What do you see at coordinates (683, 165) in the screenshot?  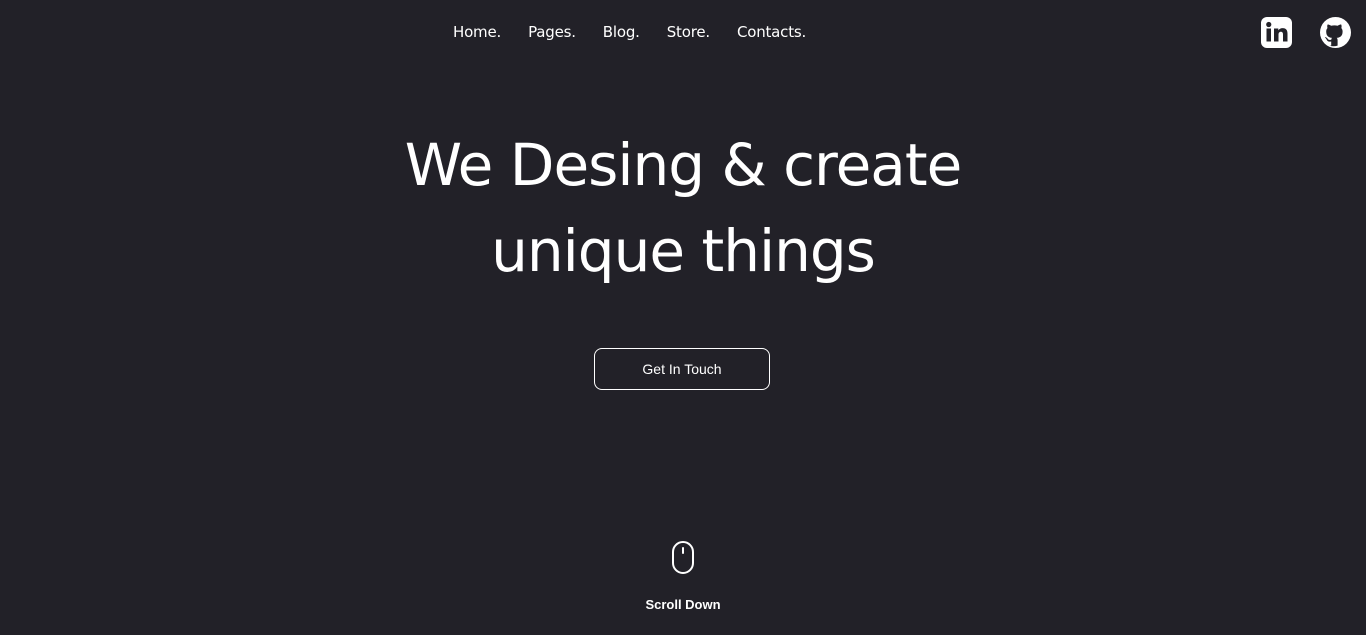 I see `hero-heading-line-1: We Desing & create` at bounding box center [683, 165].